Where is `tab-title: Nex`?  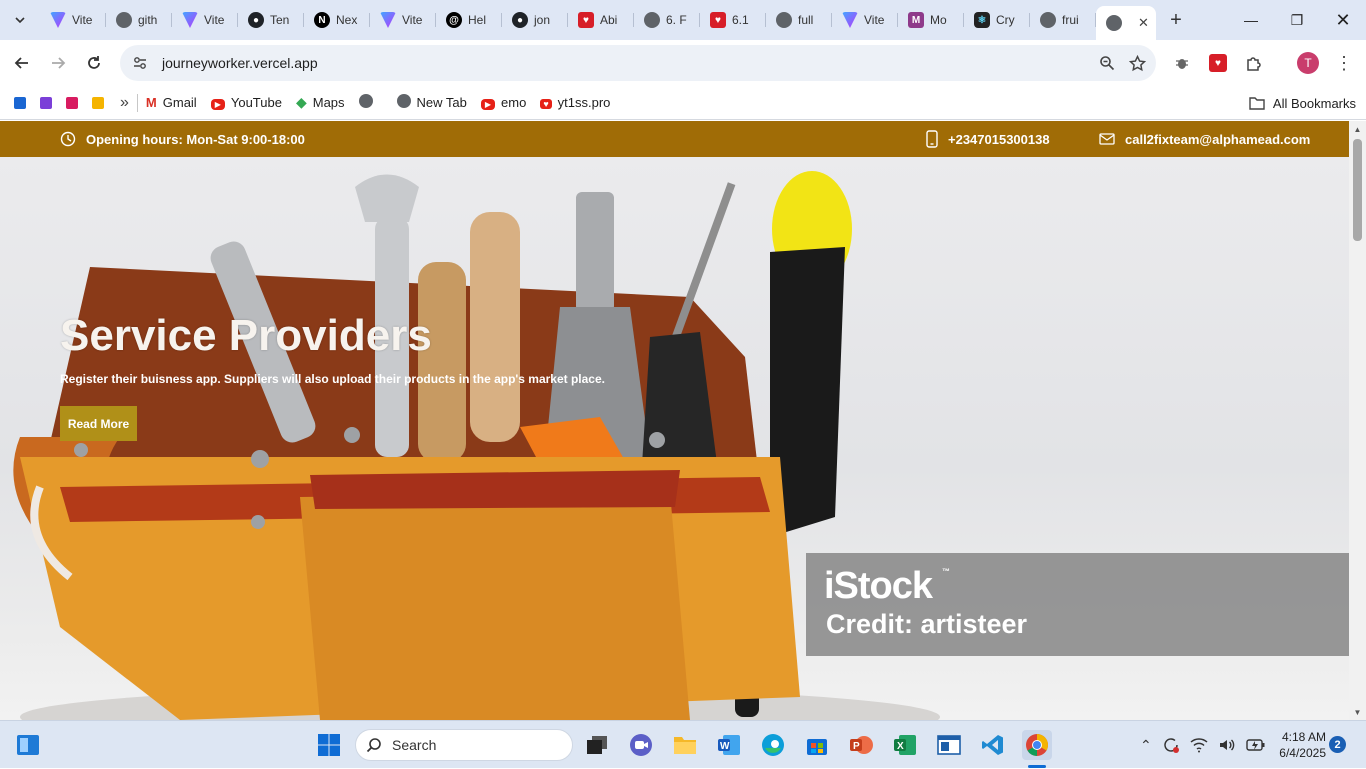
tab-title: Nex is located at coordinates (347, 20).